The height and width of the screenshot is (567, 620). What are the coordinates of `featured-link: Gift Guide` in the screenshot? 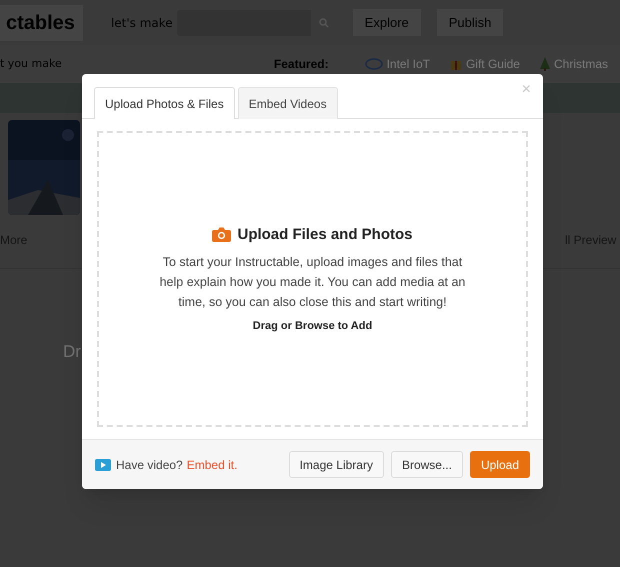 It's located at (493, 64).